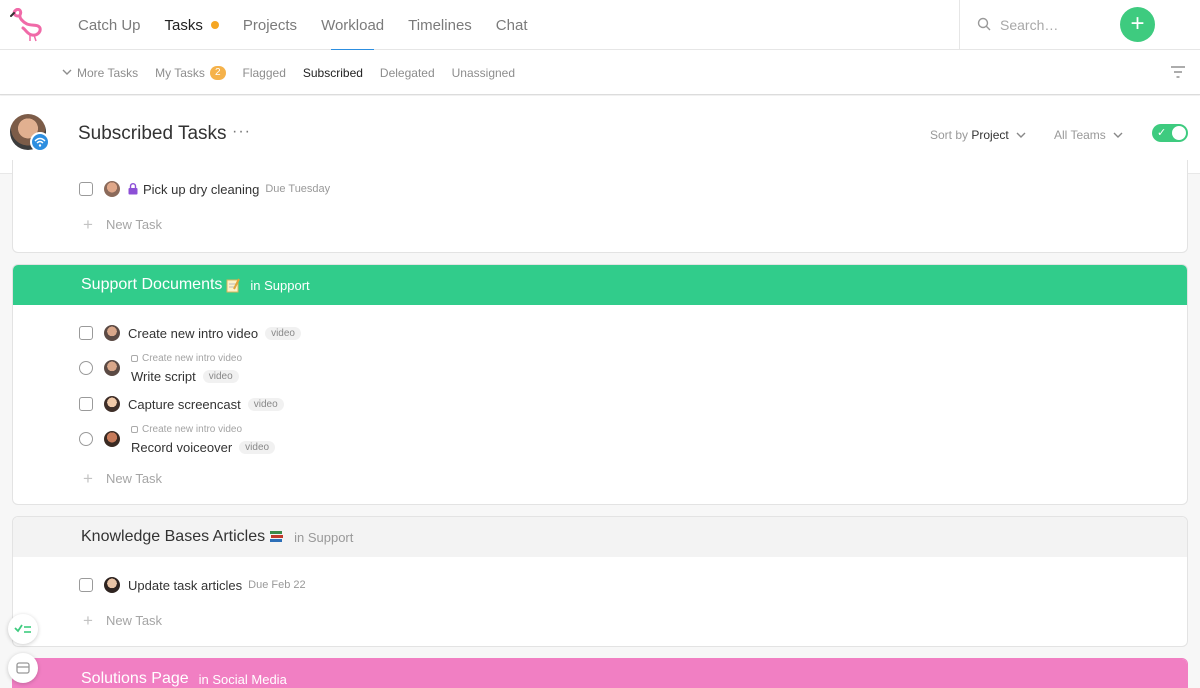 The image size is (1200, 688). Describe the element at coordinates (483, 73) in the screenshot. I see `tab-unassigned: Unassigned` at that location.